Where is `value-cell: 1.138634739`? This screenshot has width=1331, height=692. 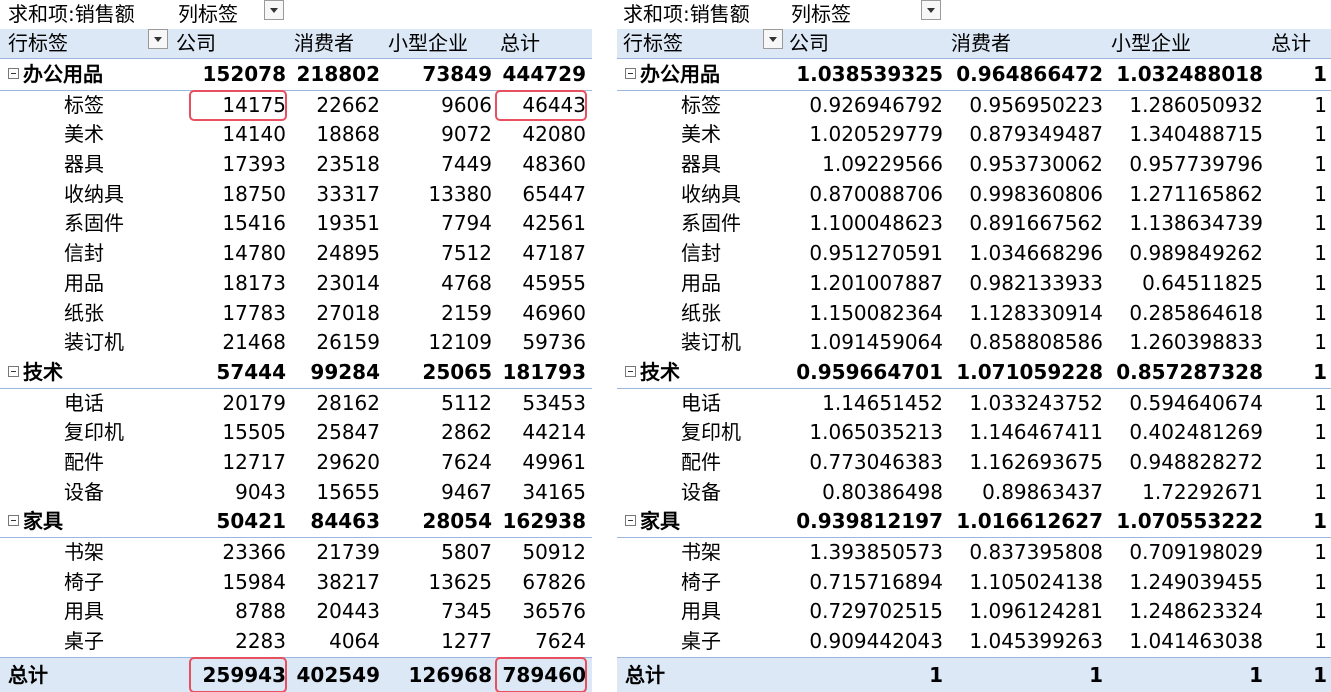
value-cell: 1.138634739 is located at coordinates (1185, 224).